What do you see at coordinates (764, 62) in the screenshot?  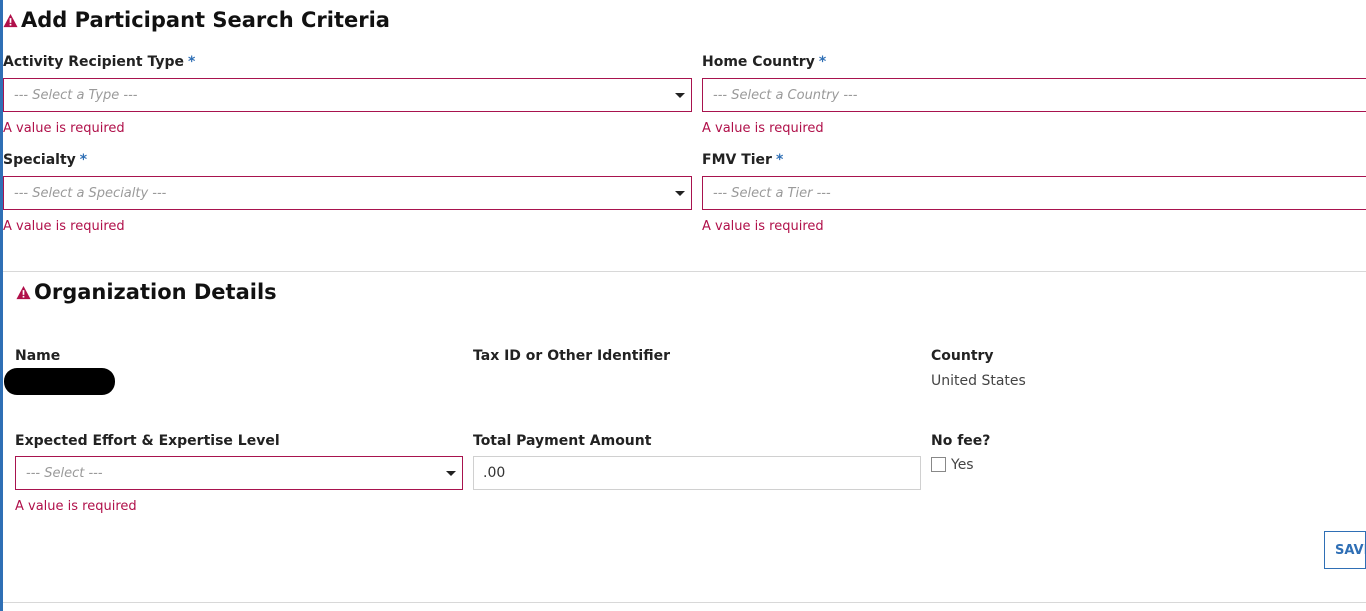 I see `home-country-label: Home Country *` at bounding box center [764, 62].